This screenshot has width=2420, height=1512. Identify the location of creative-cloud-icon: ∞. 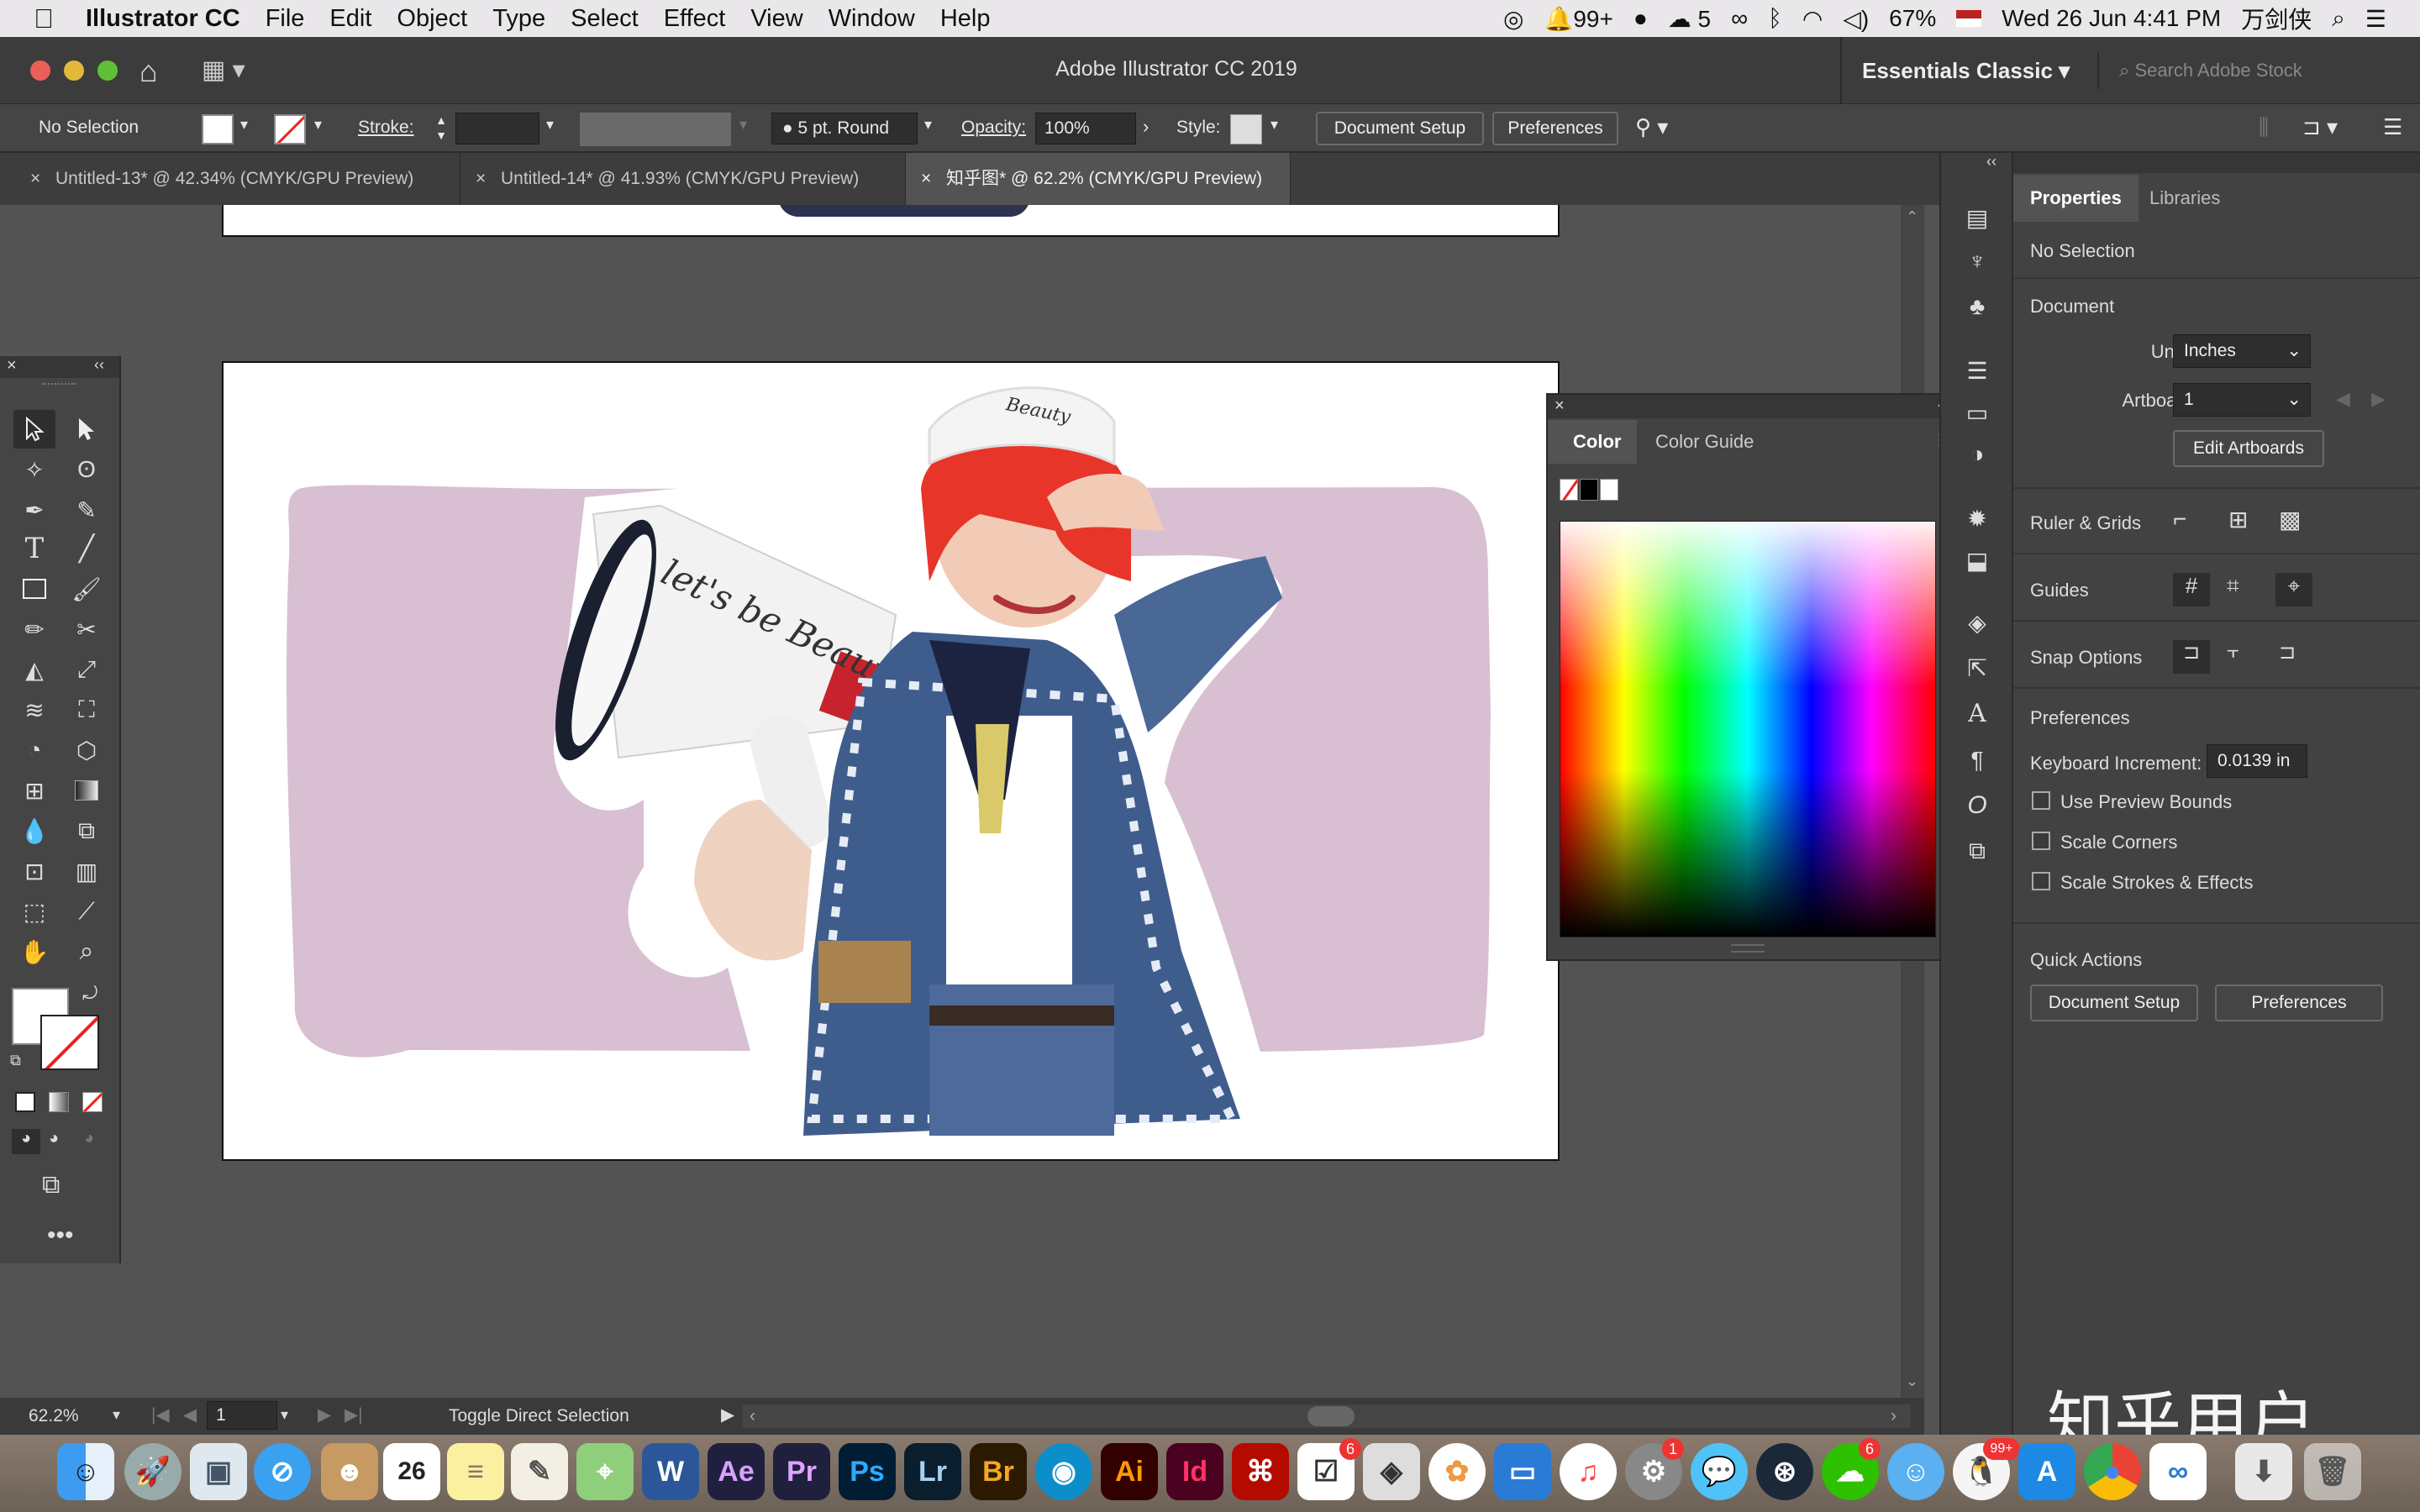
(1740, 18).